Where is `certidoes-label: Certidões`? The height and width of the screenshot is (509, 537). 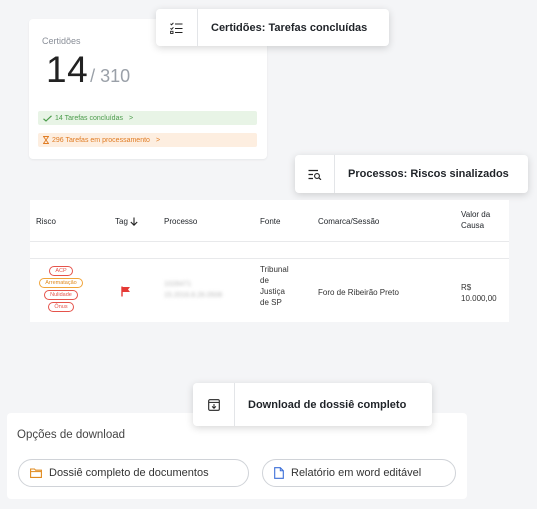 certidoes-label: Certidões is located at coordinates (61, 41).